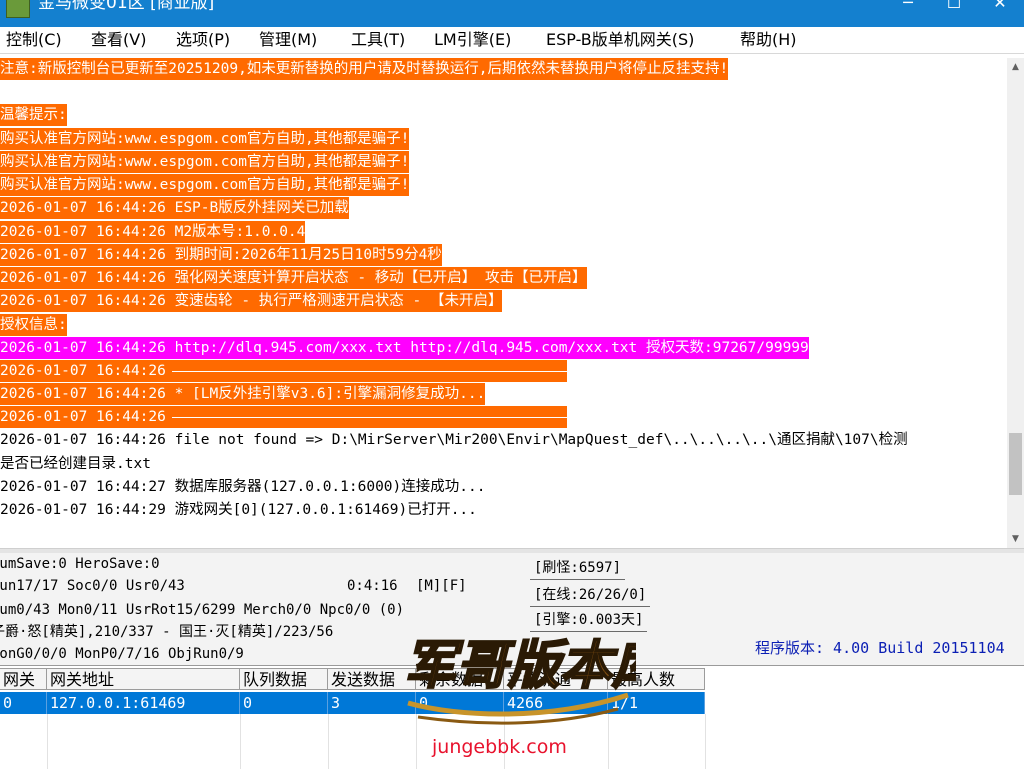 This screenshot has height=769, width=1024. I want to click on maximize-button: ☐, so click(954, 7).